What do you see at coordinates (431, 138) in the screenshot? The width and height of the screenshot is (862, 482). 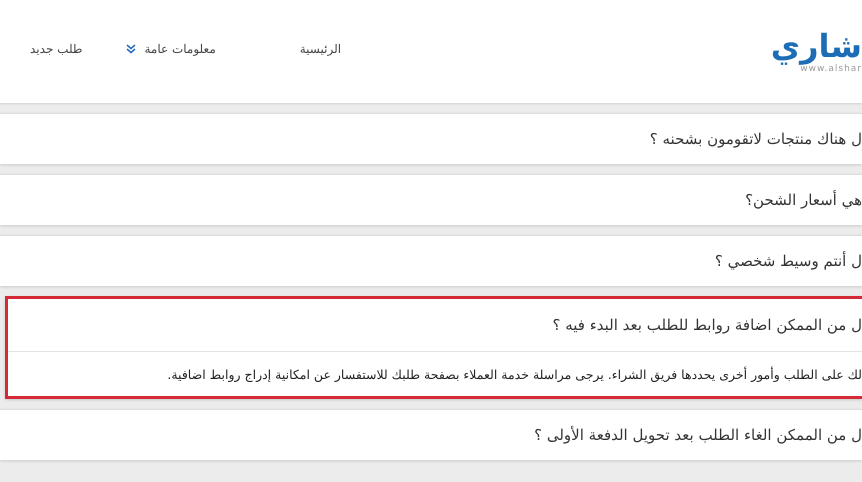 I see `faq-item: ل هناك منتجات لاتقومون بشحنه ؟` at bounding box center [431, 138].